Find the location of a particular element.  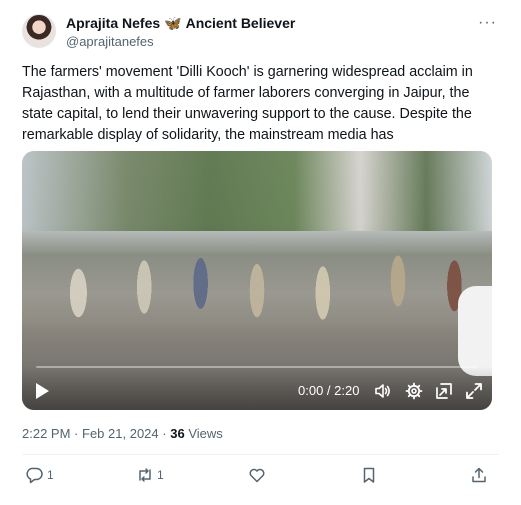

settings-icon is located at coordinates (414, 391).